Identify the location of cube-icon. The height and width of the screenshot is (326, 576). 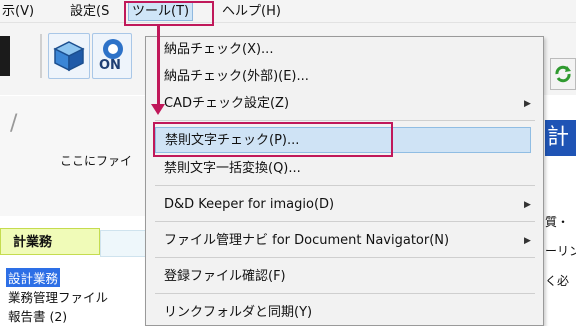
(69, 56).